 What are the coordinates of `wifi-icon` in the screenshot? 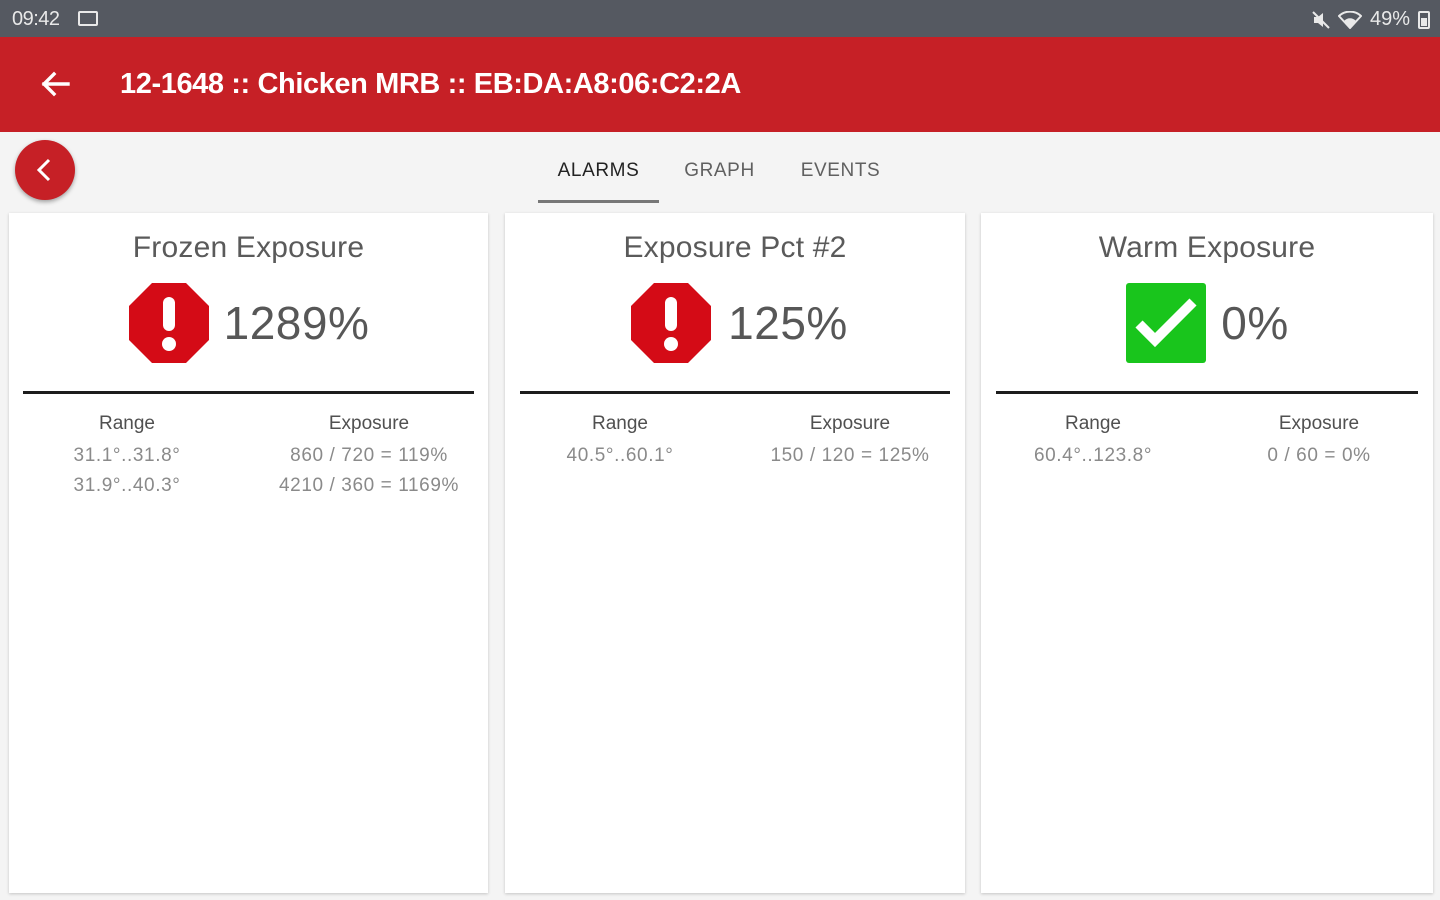 It's located at (1349, 19).